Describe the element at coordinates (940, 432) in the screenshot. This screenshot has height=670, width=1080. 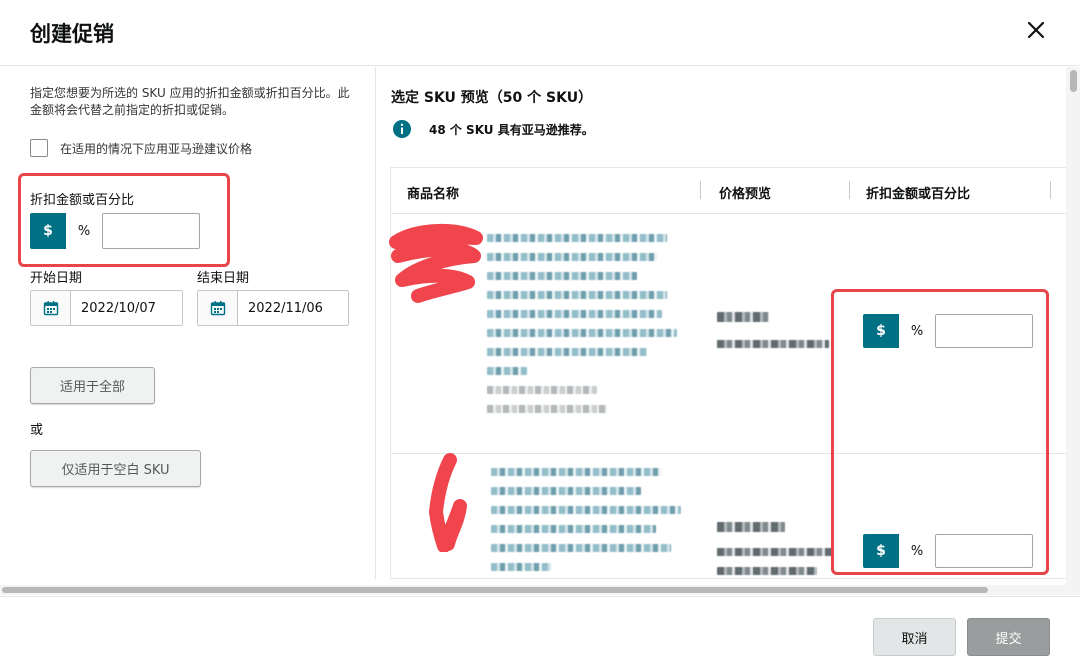
I see `highlight-box` at that location.